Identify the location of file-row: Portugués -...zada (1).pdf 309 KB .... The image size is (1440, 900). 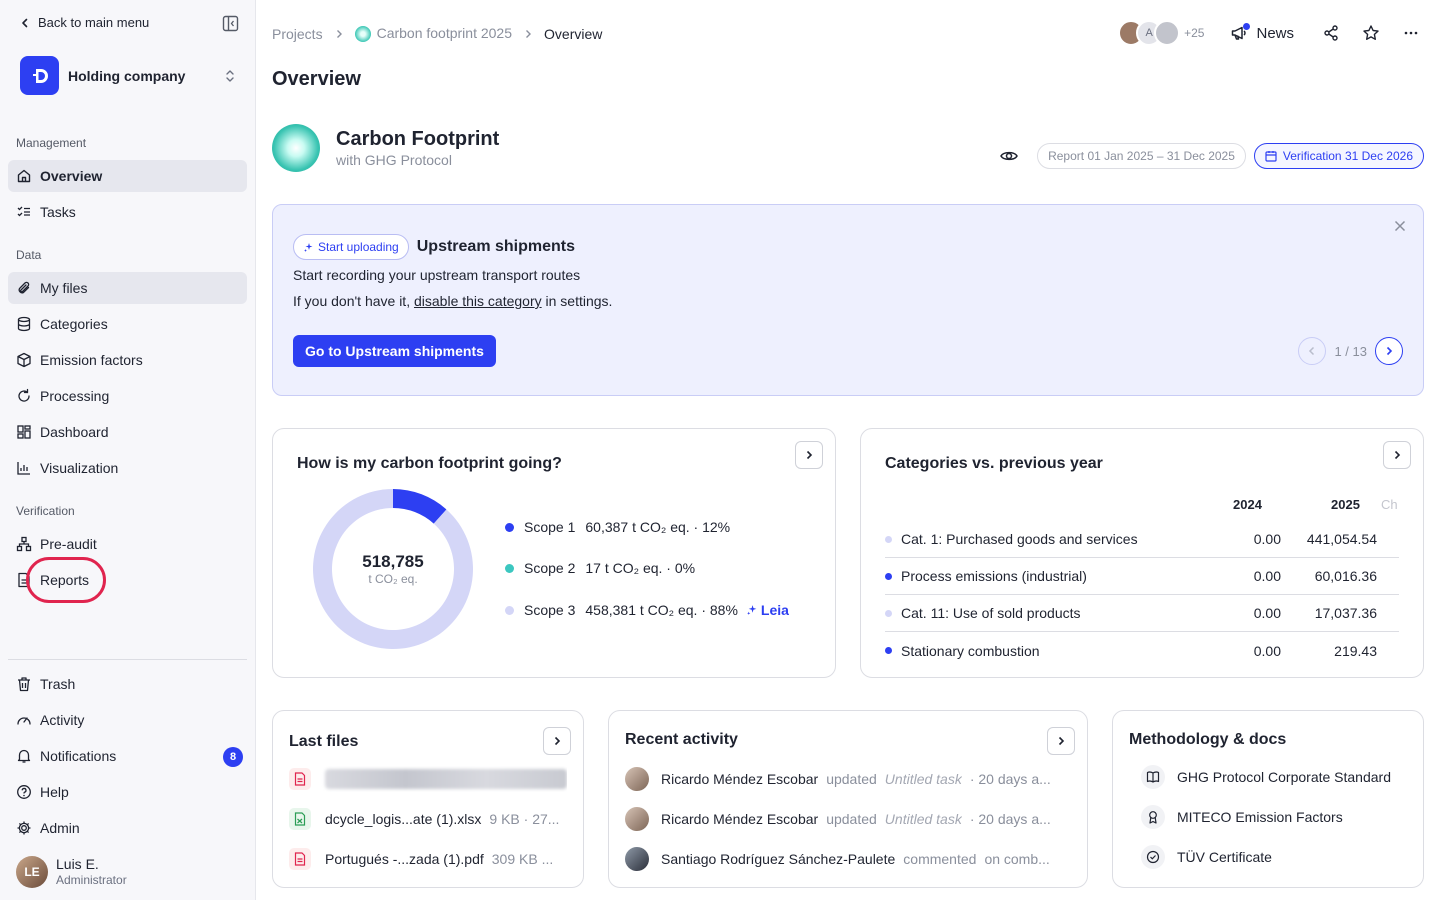
(428, 859).